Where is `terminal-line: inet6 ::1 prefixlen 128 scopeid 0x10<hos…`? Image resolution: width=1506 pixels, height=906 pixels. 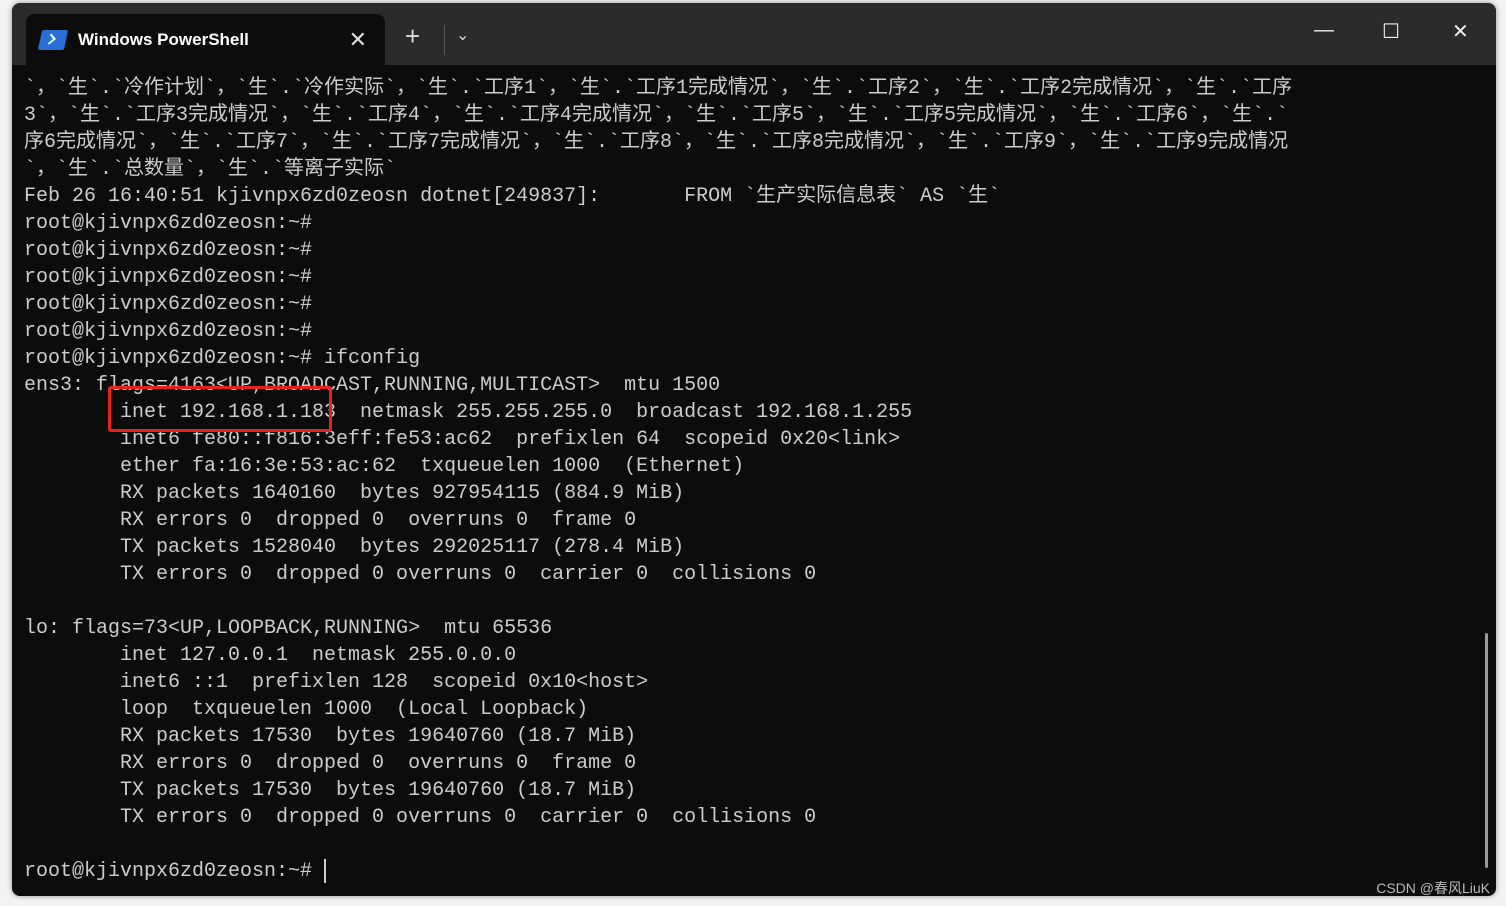
terminal-line: inet6 ::1 prefixlen 128 scopeid 0x10<hos… is located at coordinates (336, 682).